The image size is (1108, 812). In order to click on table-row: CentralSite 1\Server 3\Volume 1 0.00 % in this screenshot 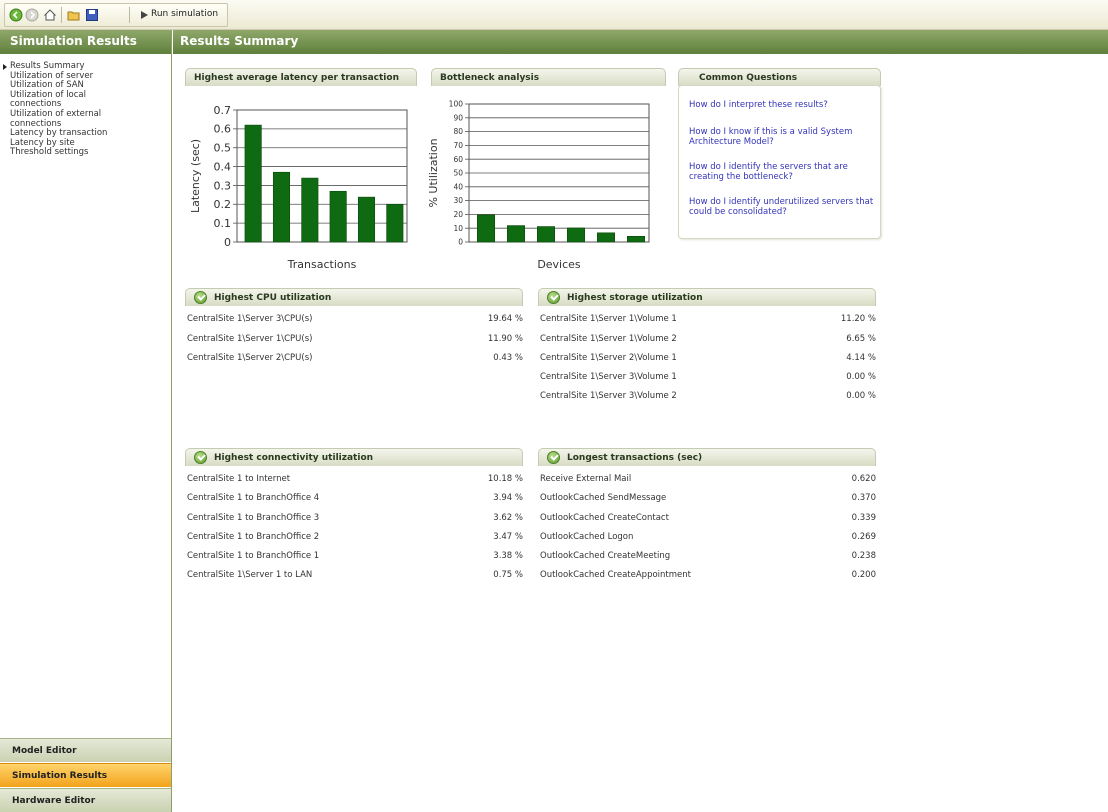, I will do `click(708, 377)`.